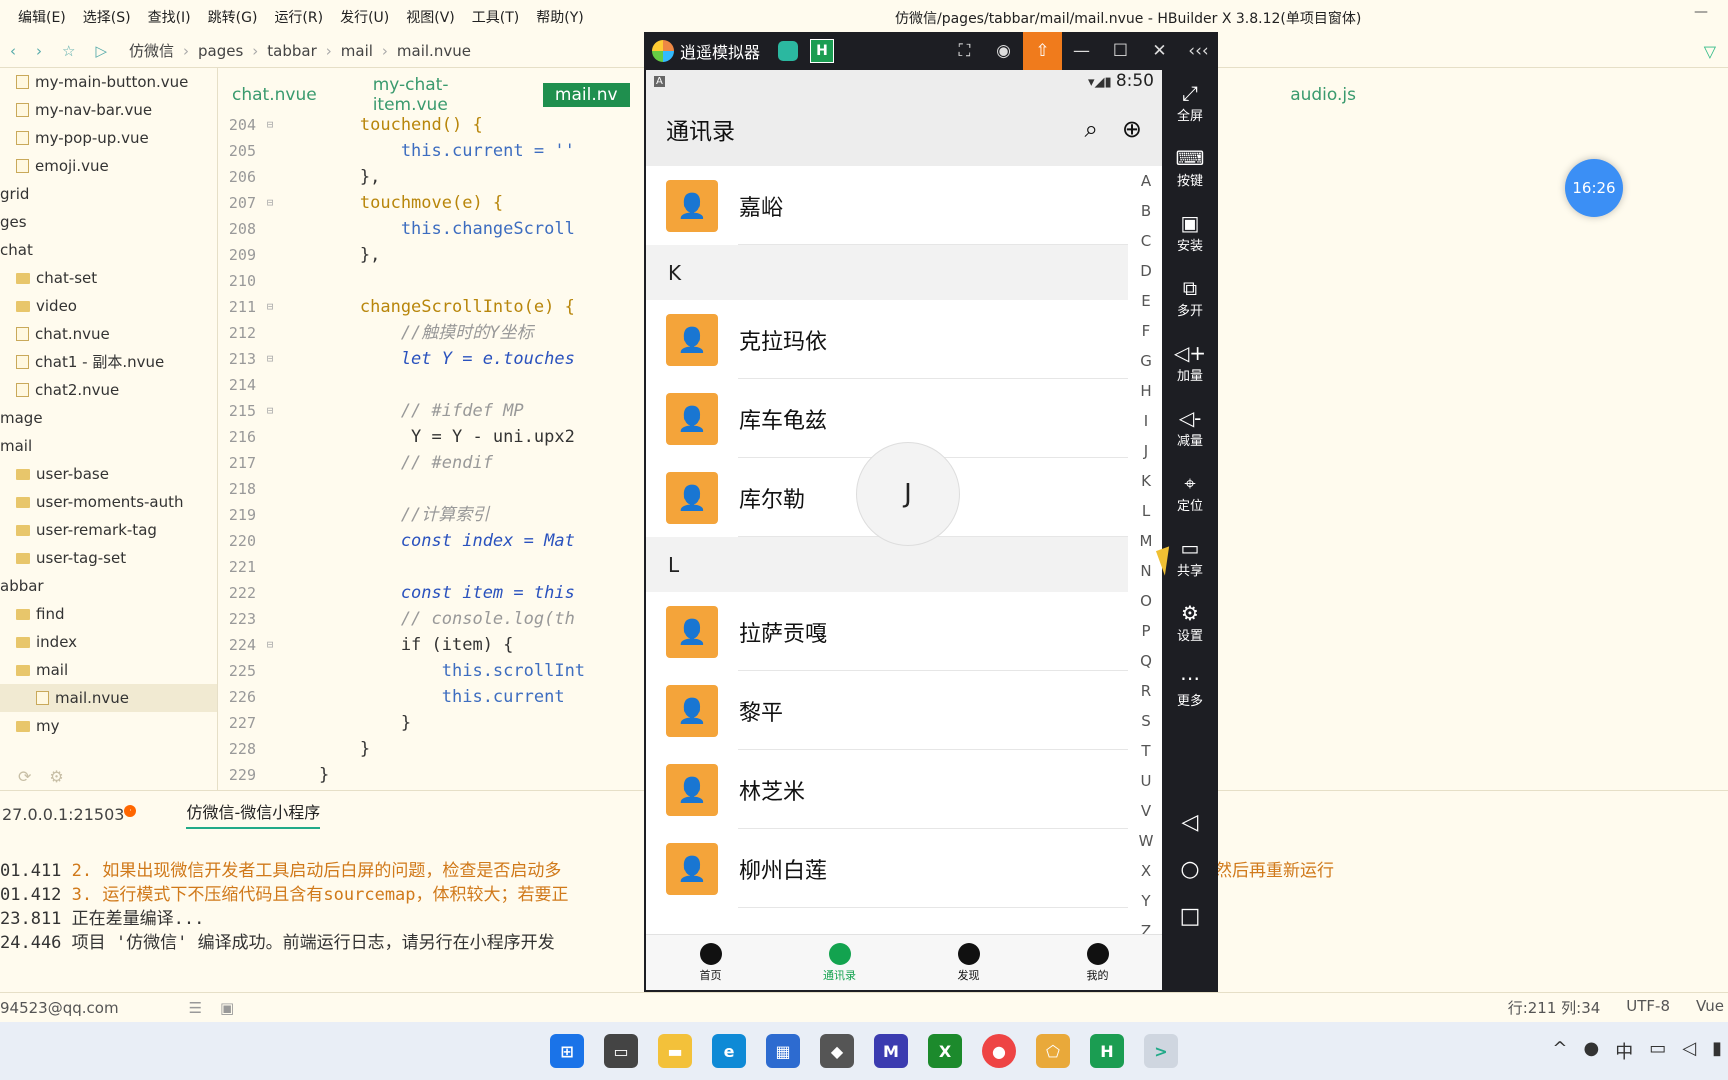 Image resolution: width=1728 pixels, height=1080 pixels. Describe the element at coordinates (1323, 95) in the screenshot. I see `editor-tab: audio.js` at that location.